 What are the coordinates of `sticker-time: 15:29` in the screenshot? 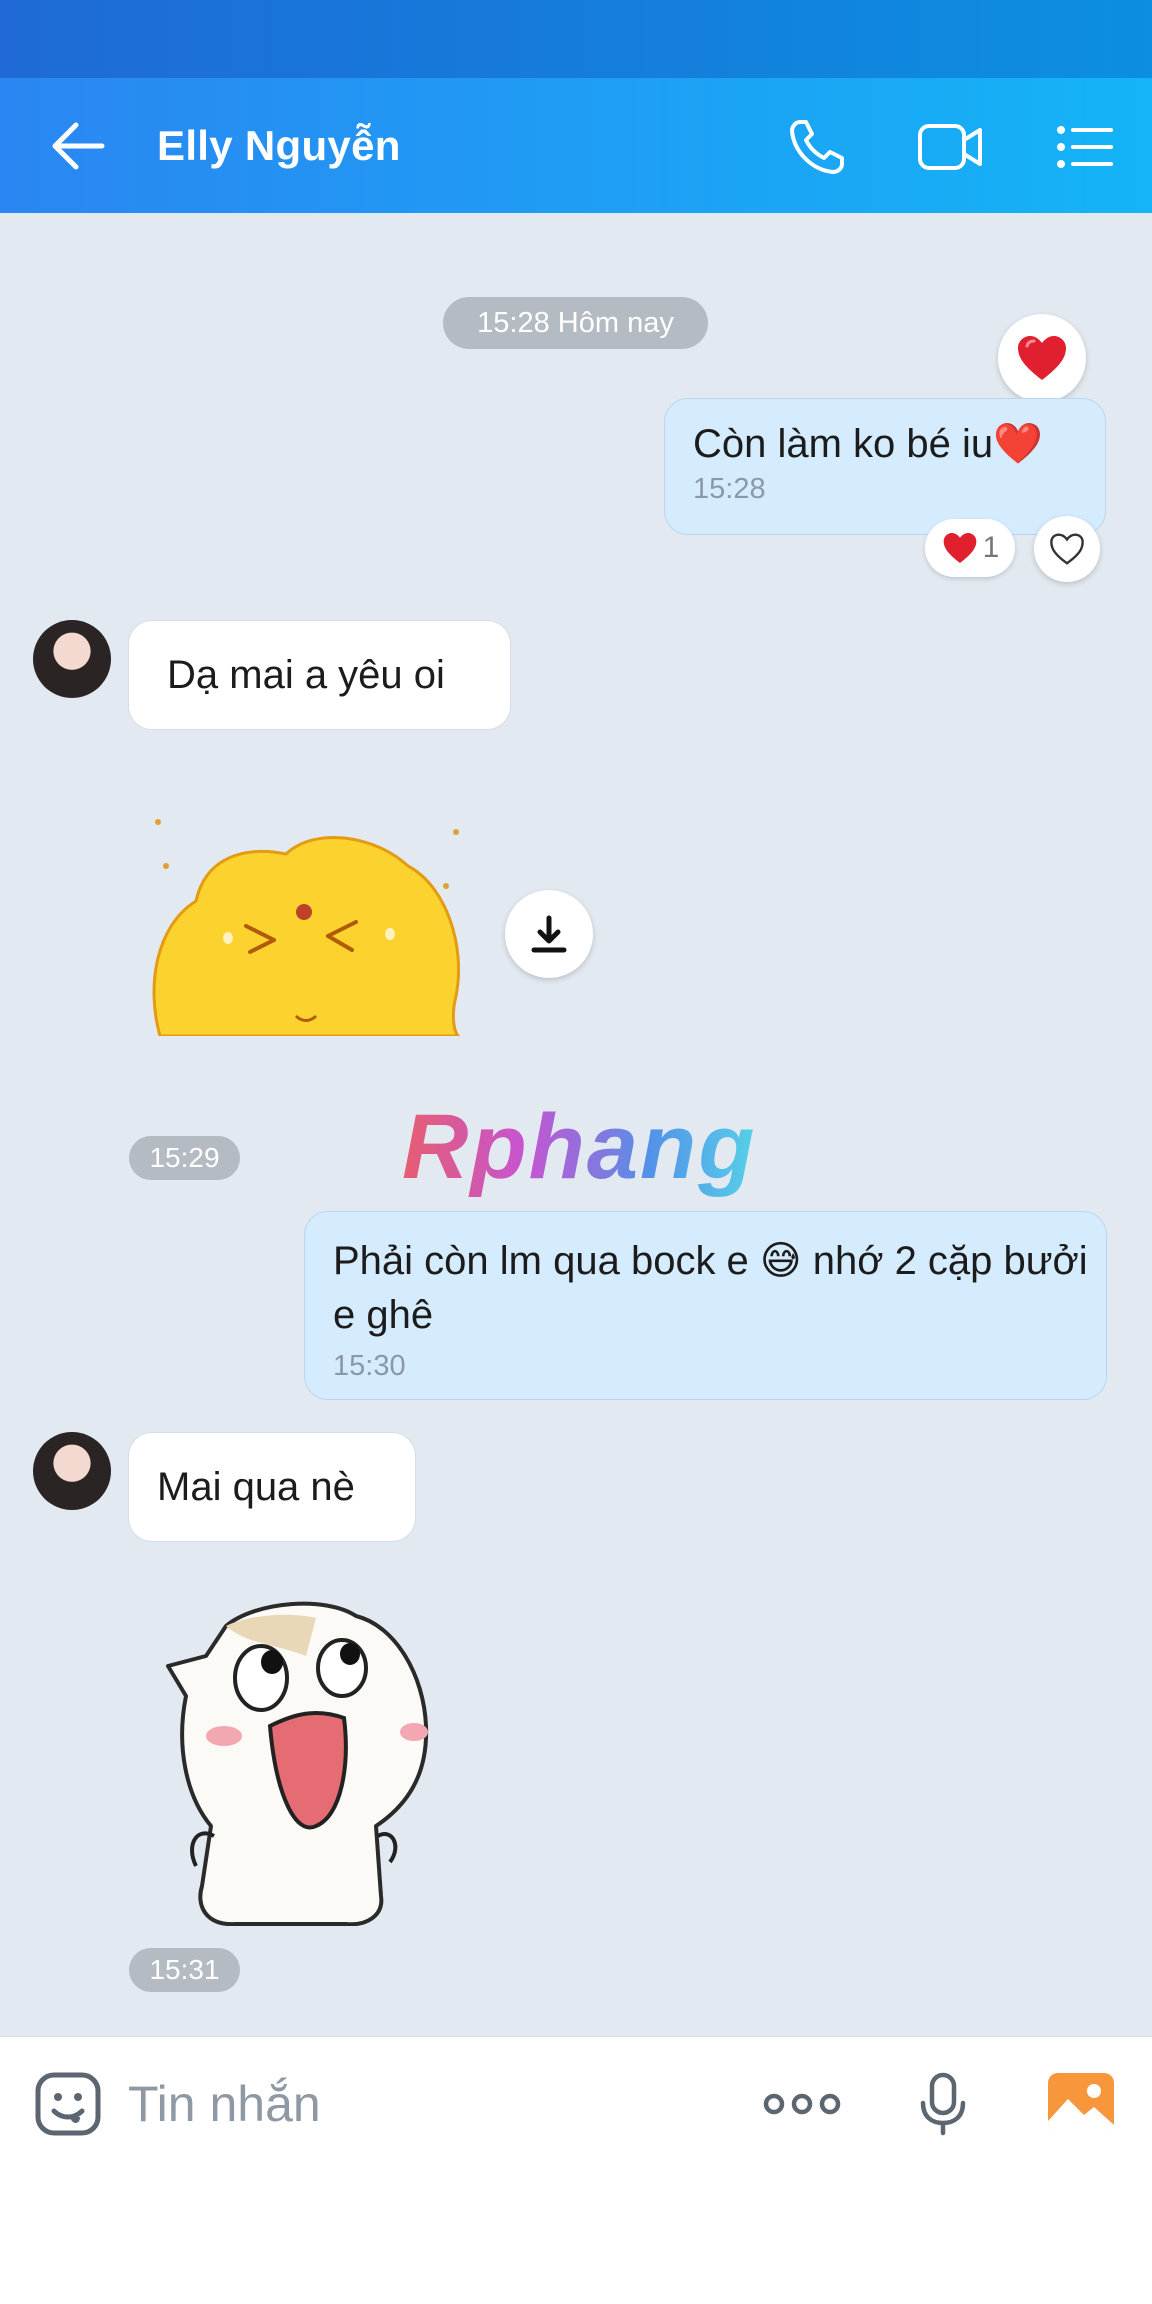 It's located at (184, 1158).